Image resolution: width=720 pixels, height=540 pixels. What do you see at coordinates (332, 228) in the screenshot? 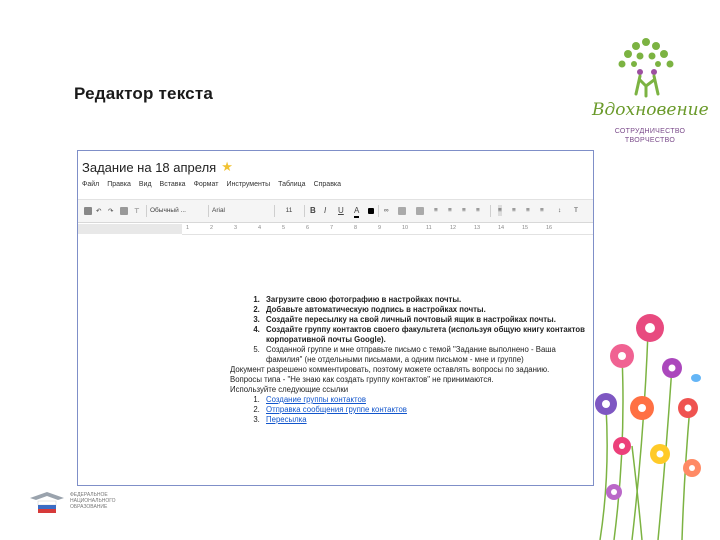
I see `ruler-tick: 7` at bounding box center [332, 228].